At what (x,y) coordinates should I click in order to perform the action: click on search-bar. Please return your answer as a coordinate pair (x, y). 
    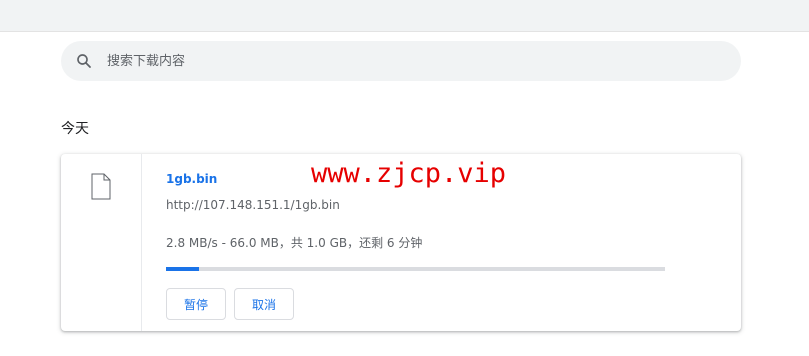
    Looking at the image, I should click on (401, 61).